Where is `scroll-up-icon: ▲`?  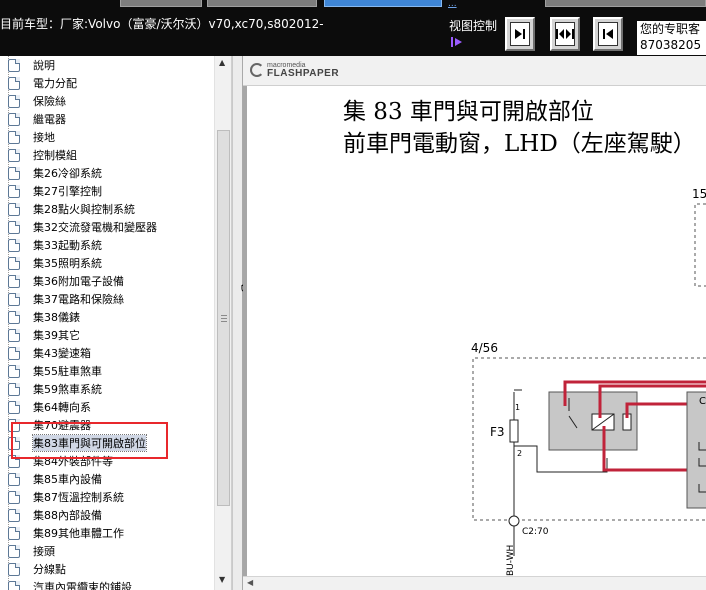 scroll-up-icon: ▲ is located at coordinates (222, 62).